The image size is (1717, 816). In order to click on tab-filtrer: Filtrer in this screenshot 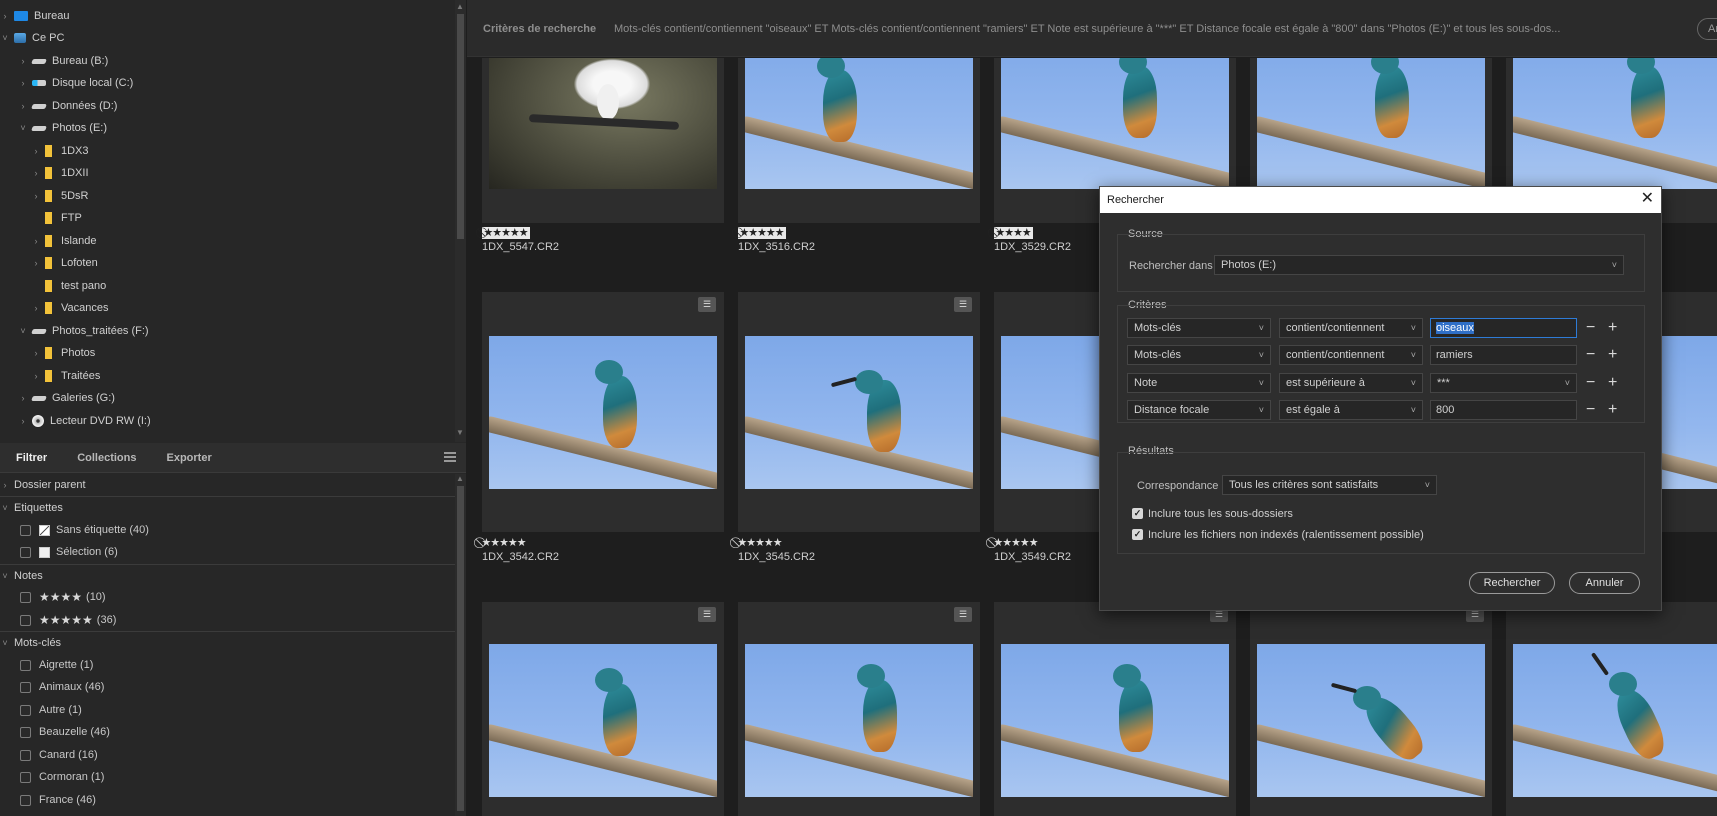, I will do `click(30, 458)`.